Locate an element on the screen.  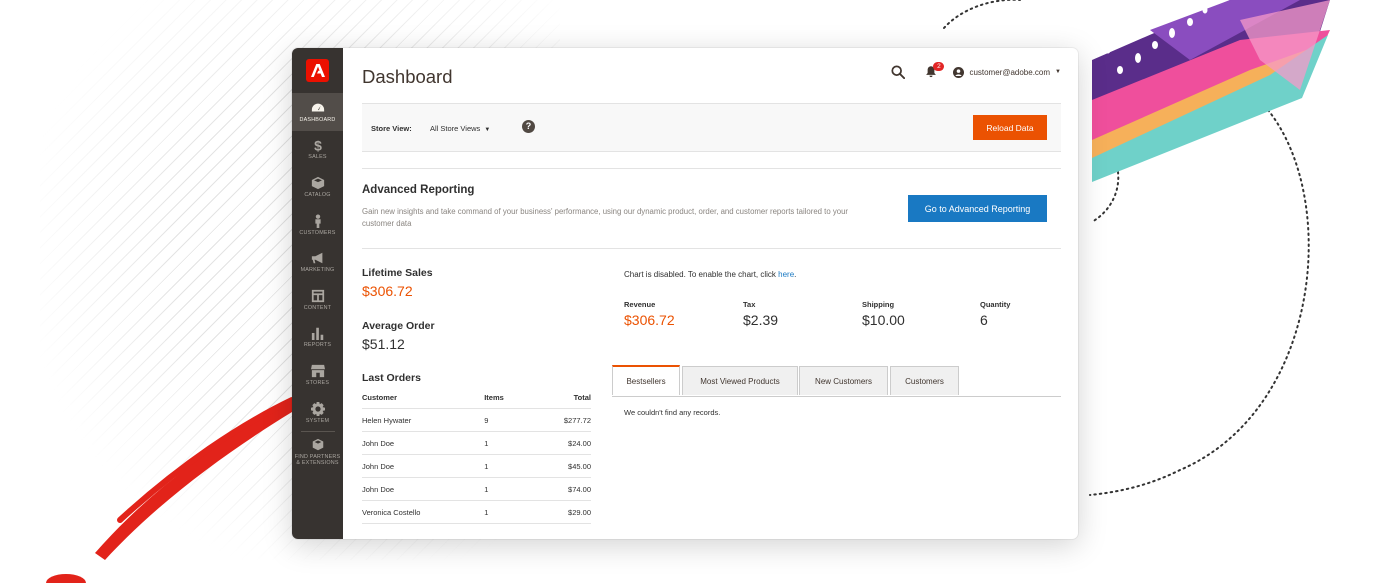
total-label: Shipping is located at coordinates (878, 304).